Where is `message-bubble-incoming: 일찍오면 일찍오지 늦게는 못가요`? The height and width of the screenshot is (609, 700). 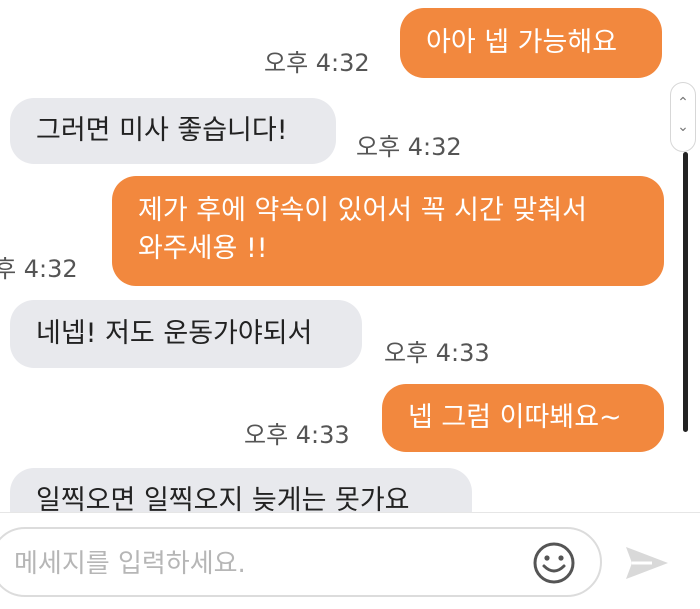
message-bubble-incoming: 일찍오면 일찍오지 늦게는 못가요 is located at coordinates (241, 490).